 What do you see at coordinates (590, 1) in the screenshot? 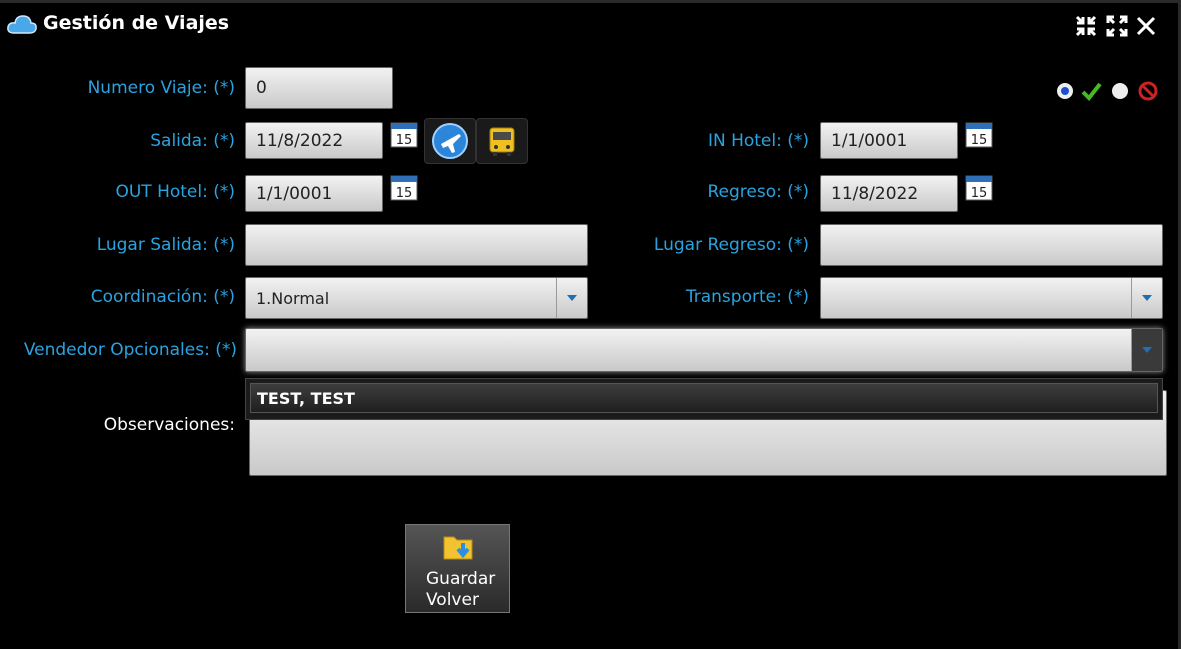
I see `window-top-border` at bounding box center [590, 1].